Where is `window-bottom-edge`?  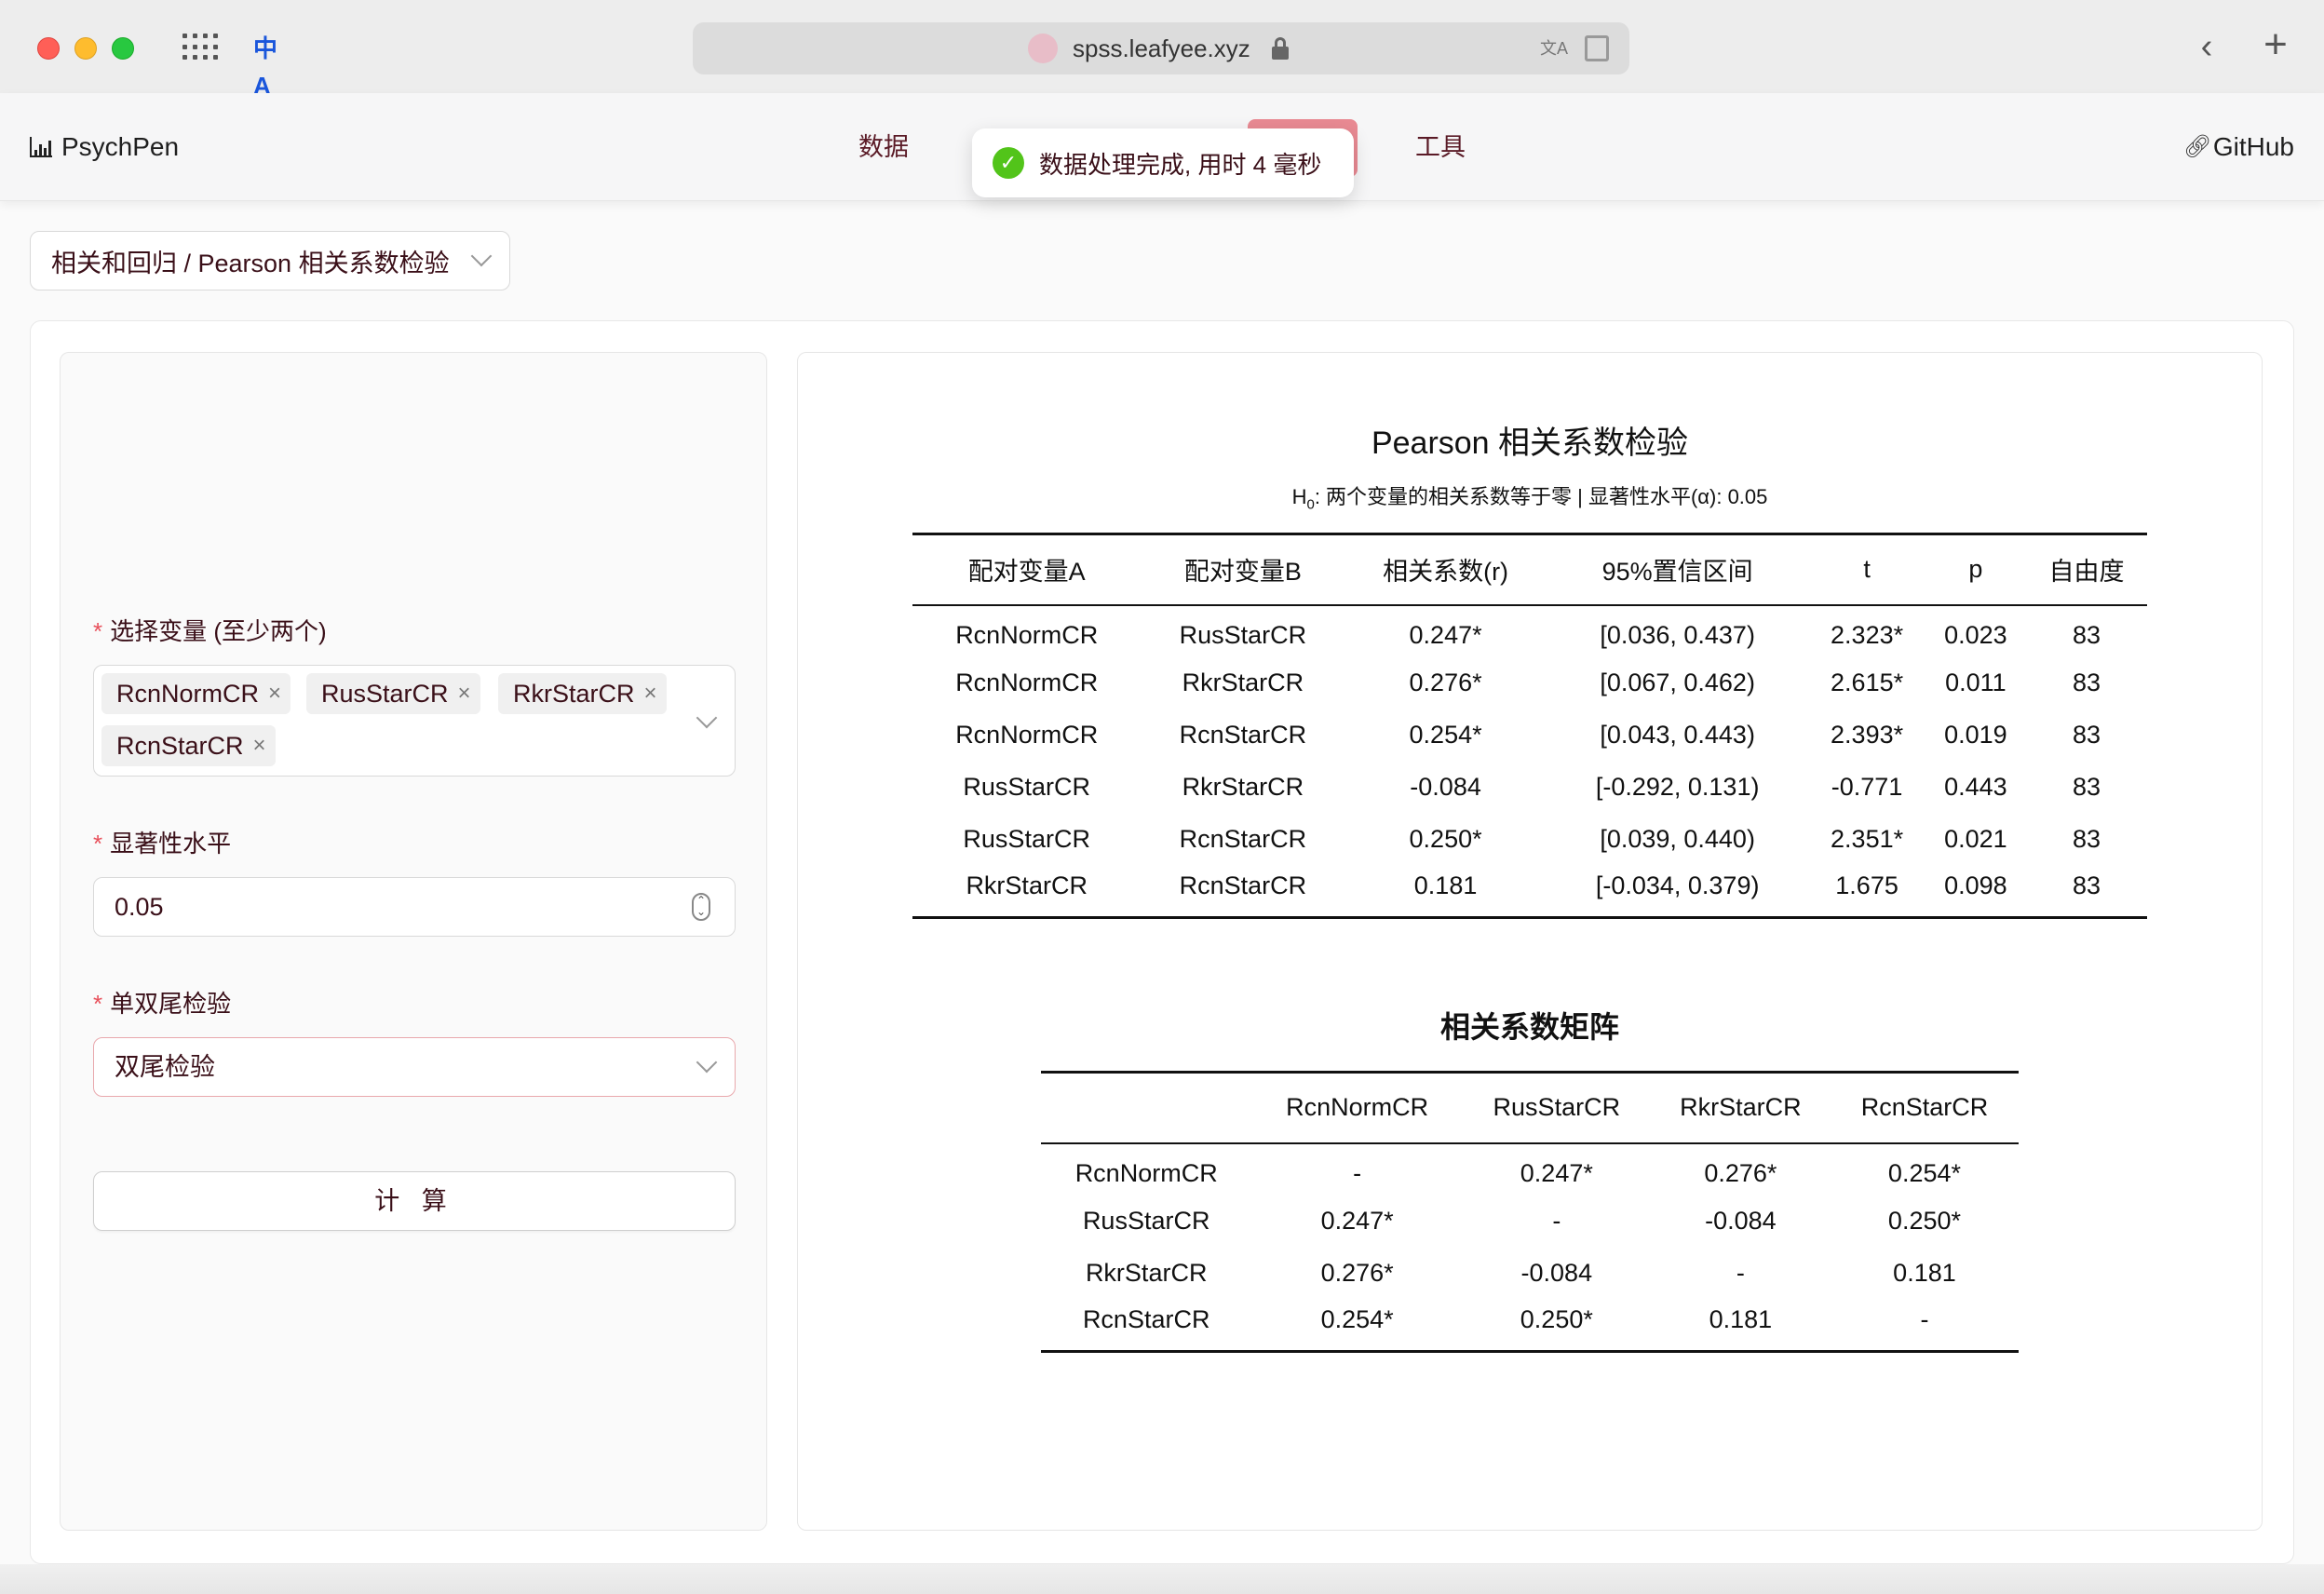 window-bottom-edge is located at coordinates (1162, 1579).